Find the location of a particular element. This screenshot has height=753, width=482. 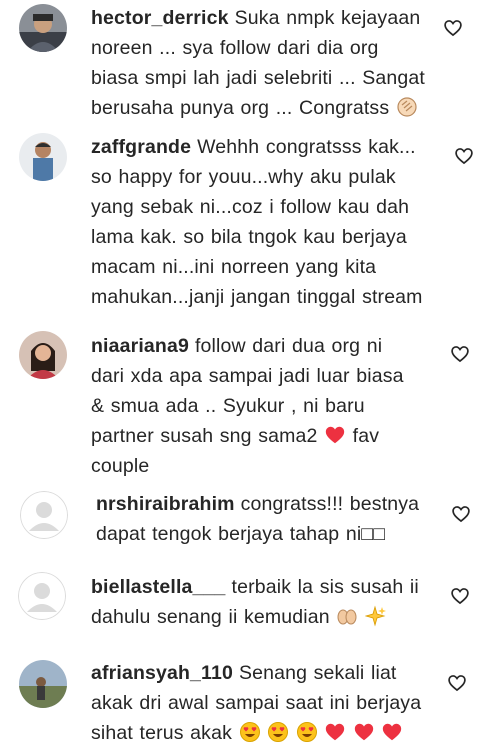

clapping-hands-icon is located at coordinates (407, 107).